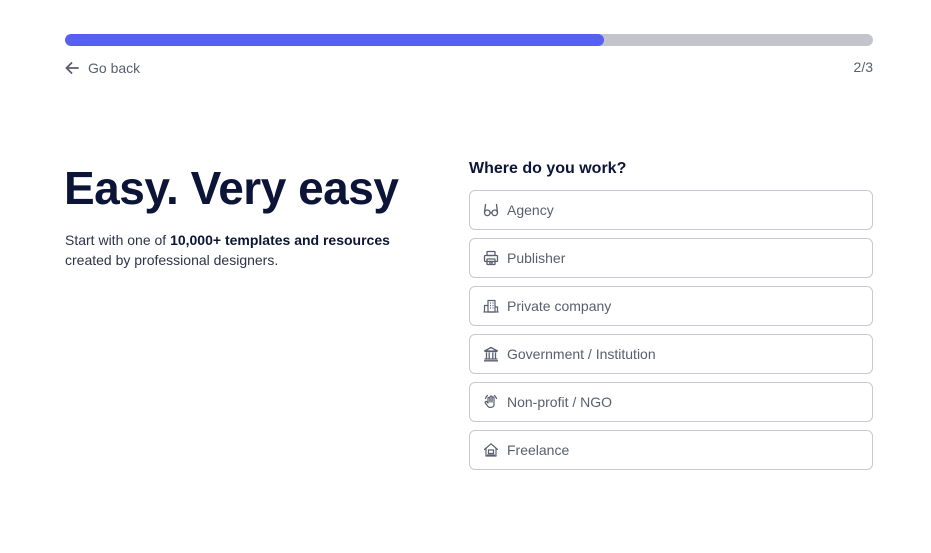 The image size is (931, 553). What do you see at coordinates (530, 210) in the screenshot?
I see `option-label: Agency` at bounding box center [530, 210].